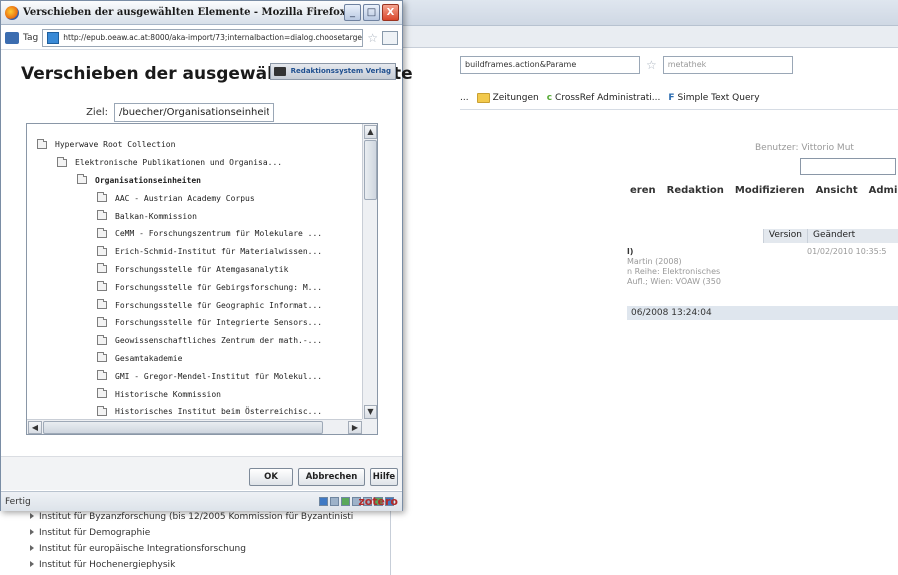  What do you see at coordinates (369, 426) in the screenshot?
I see `scroll-corner` at bounding box center [369, 426].